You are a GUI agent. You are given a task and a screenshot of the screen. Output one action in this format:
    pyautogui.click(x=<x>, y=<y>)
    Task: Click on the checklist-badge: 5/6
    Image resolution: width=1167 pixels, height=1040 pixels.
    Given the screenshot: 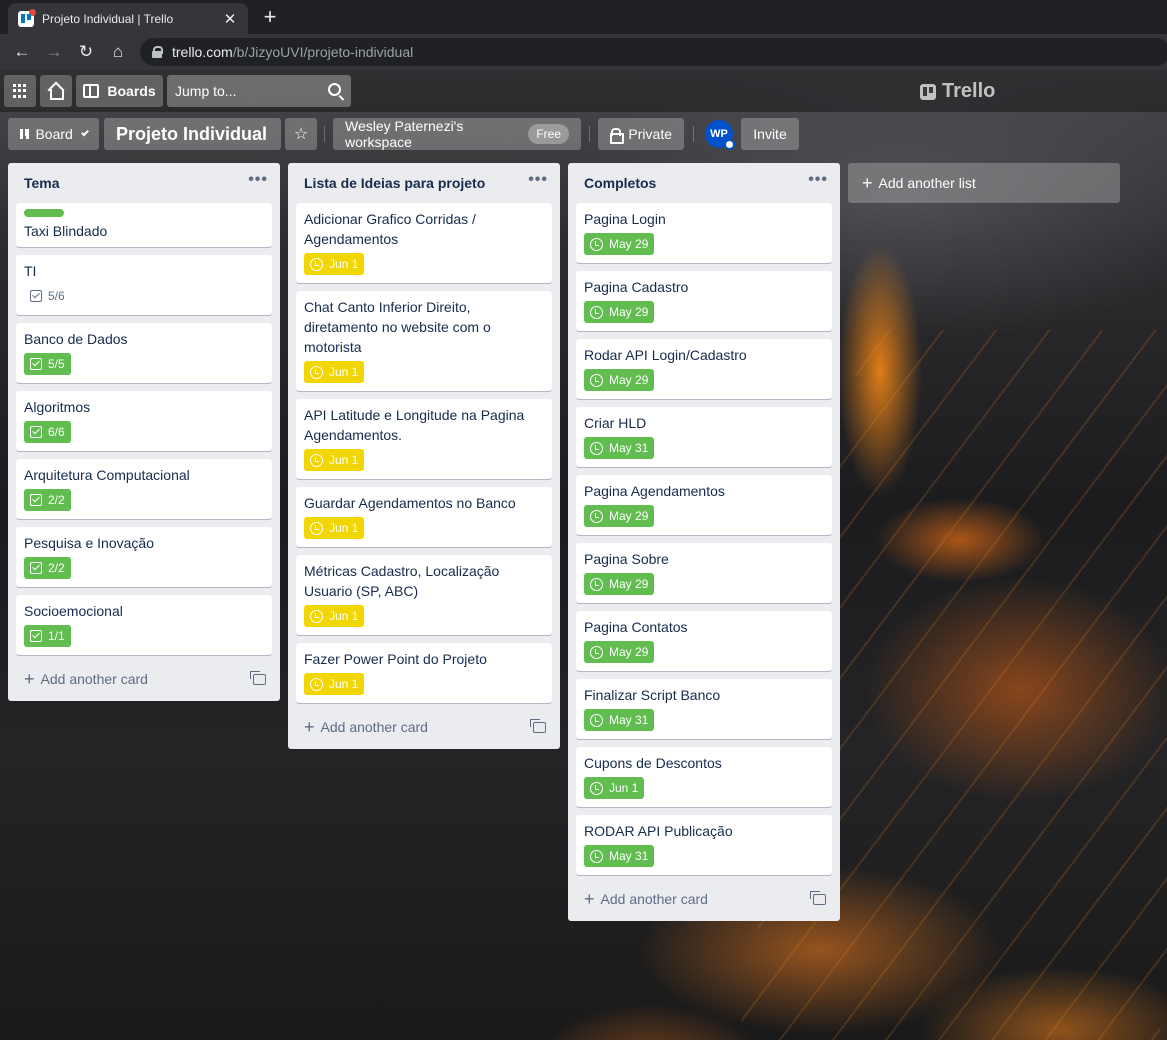 What is the action you would take?
    pyautogui.click(x=47, y=296)
    